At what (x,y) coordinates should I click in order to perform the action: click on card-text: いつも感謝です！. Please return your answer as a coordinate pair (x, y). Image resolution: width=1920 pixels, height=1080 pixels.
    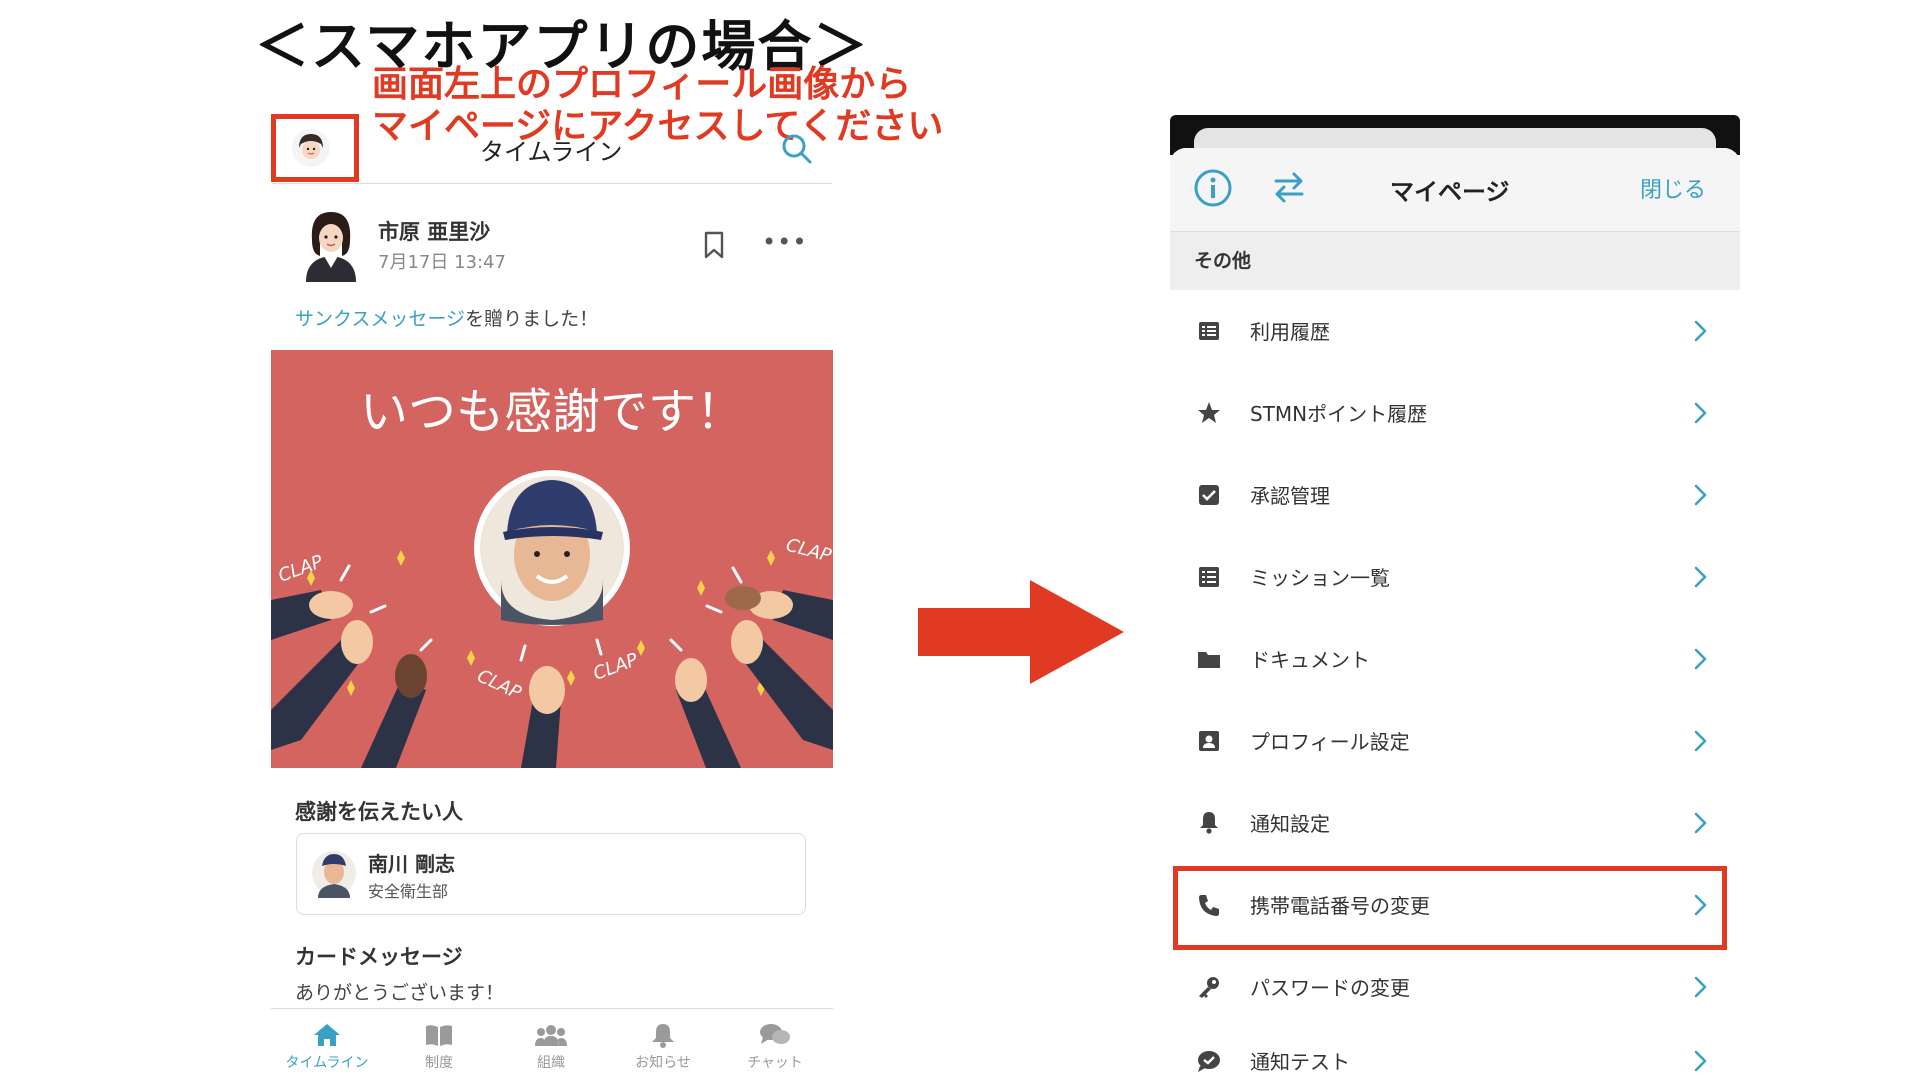
    Looking at the image, I should click on (552, 412).